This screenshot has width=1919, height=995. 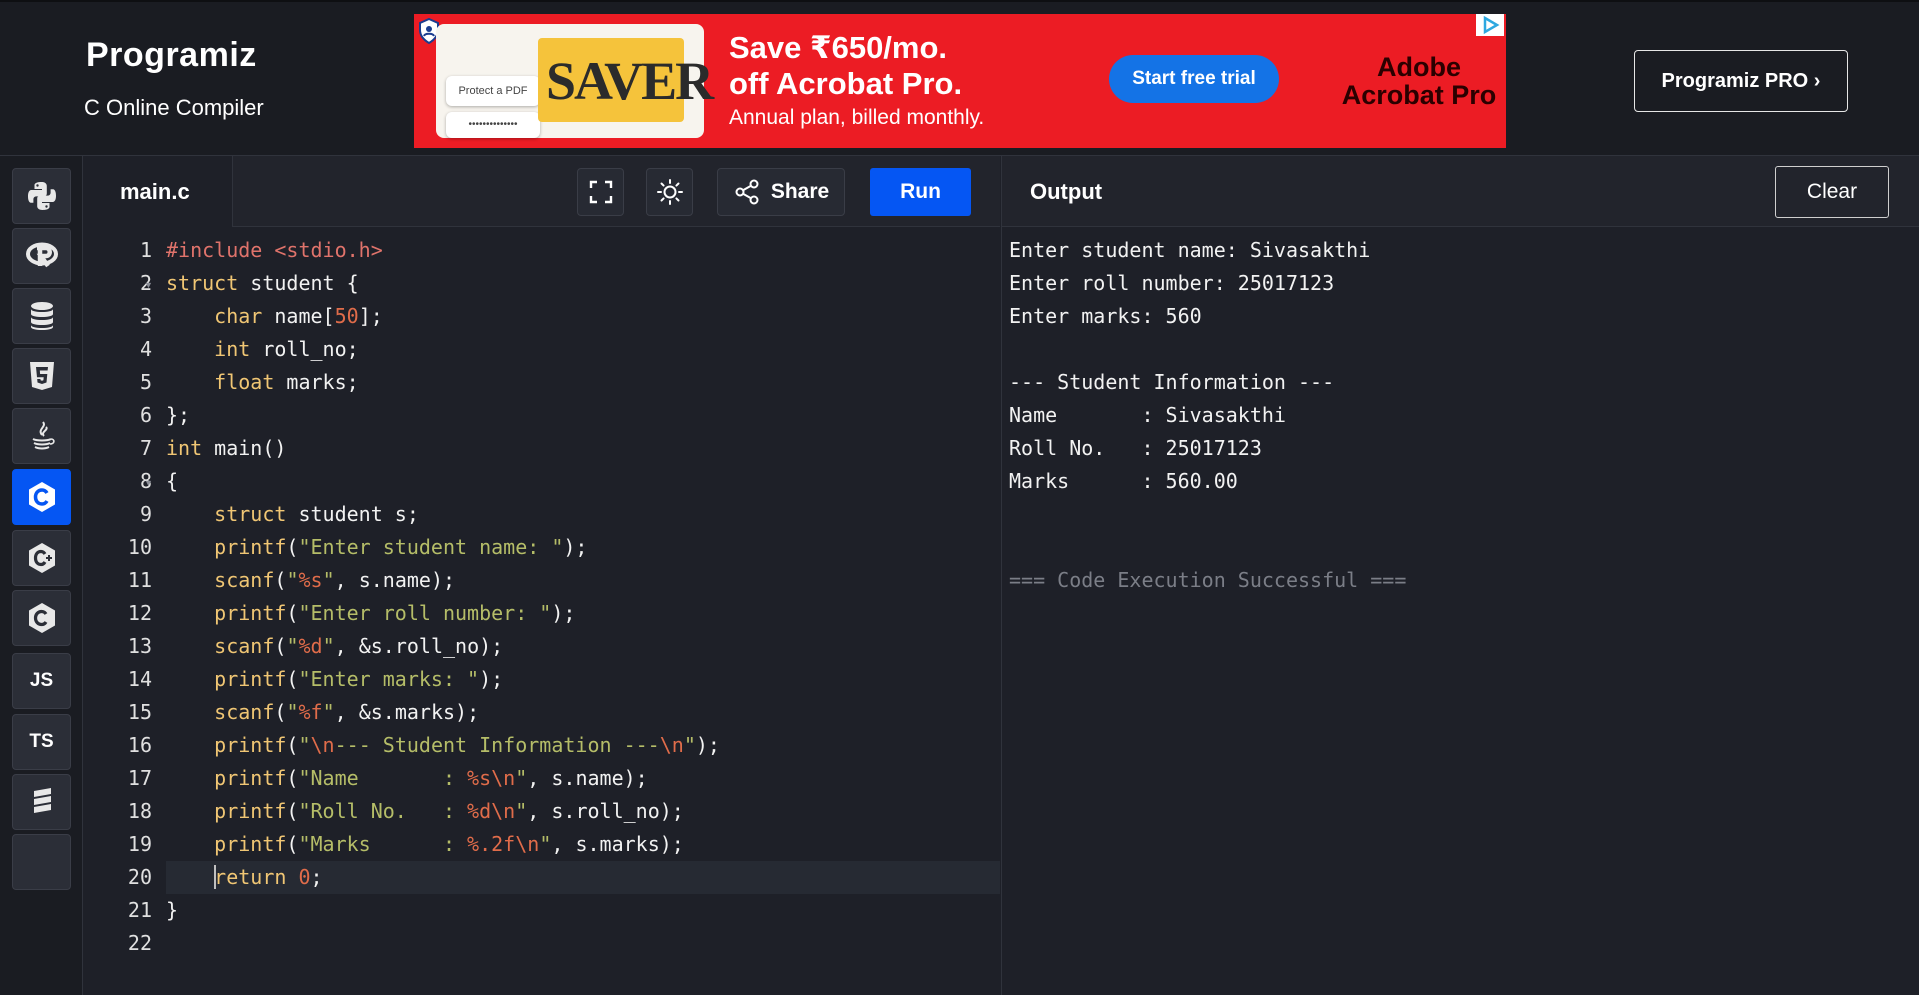 I want to click on ad-start-trial-button: Start free trial, so click(x=1194, y=79).